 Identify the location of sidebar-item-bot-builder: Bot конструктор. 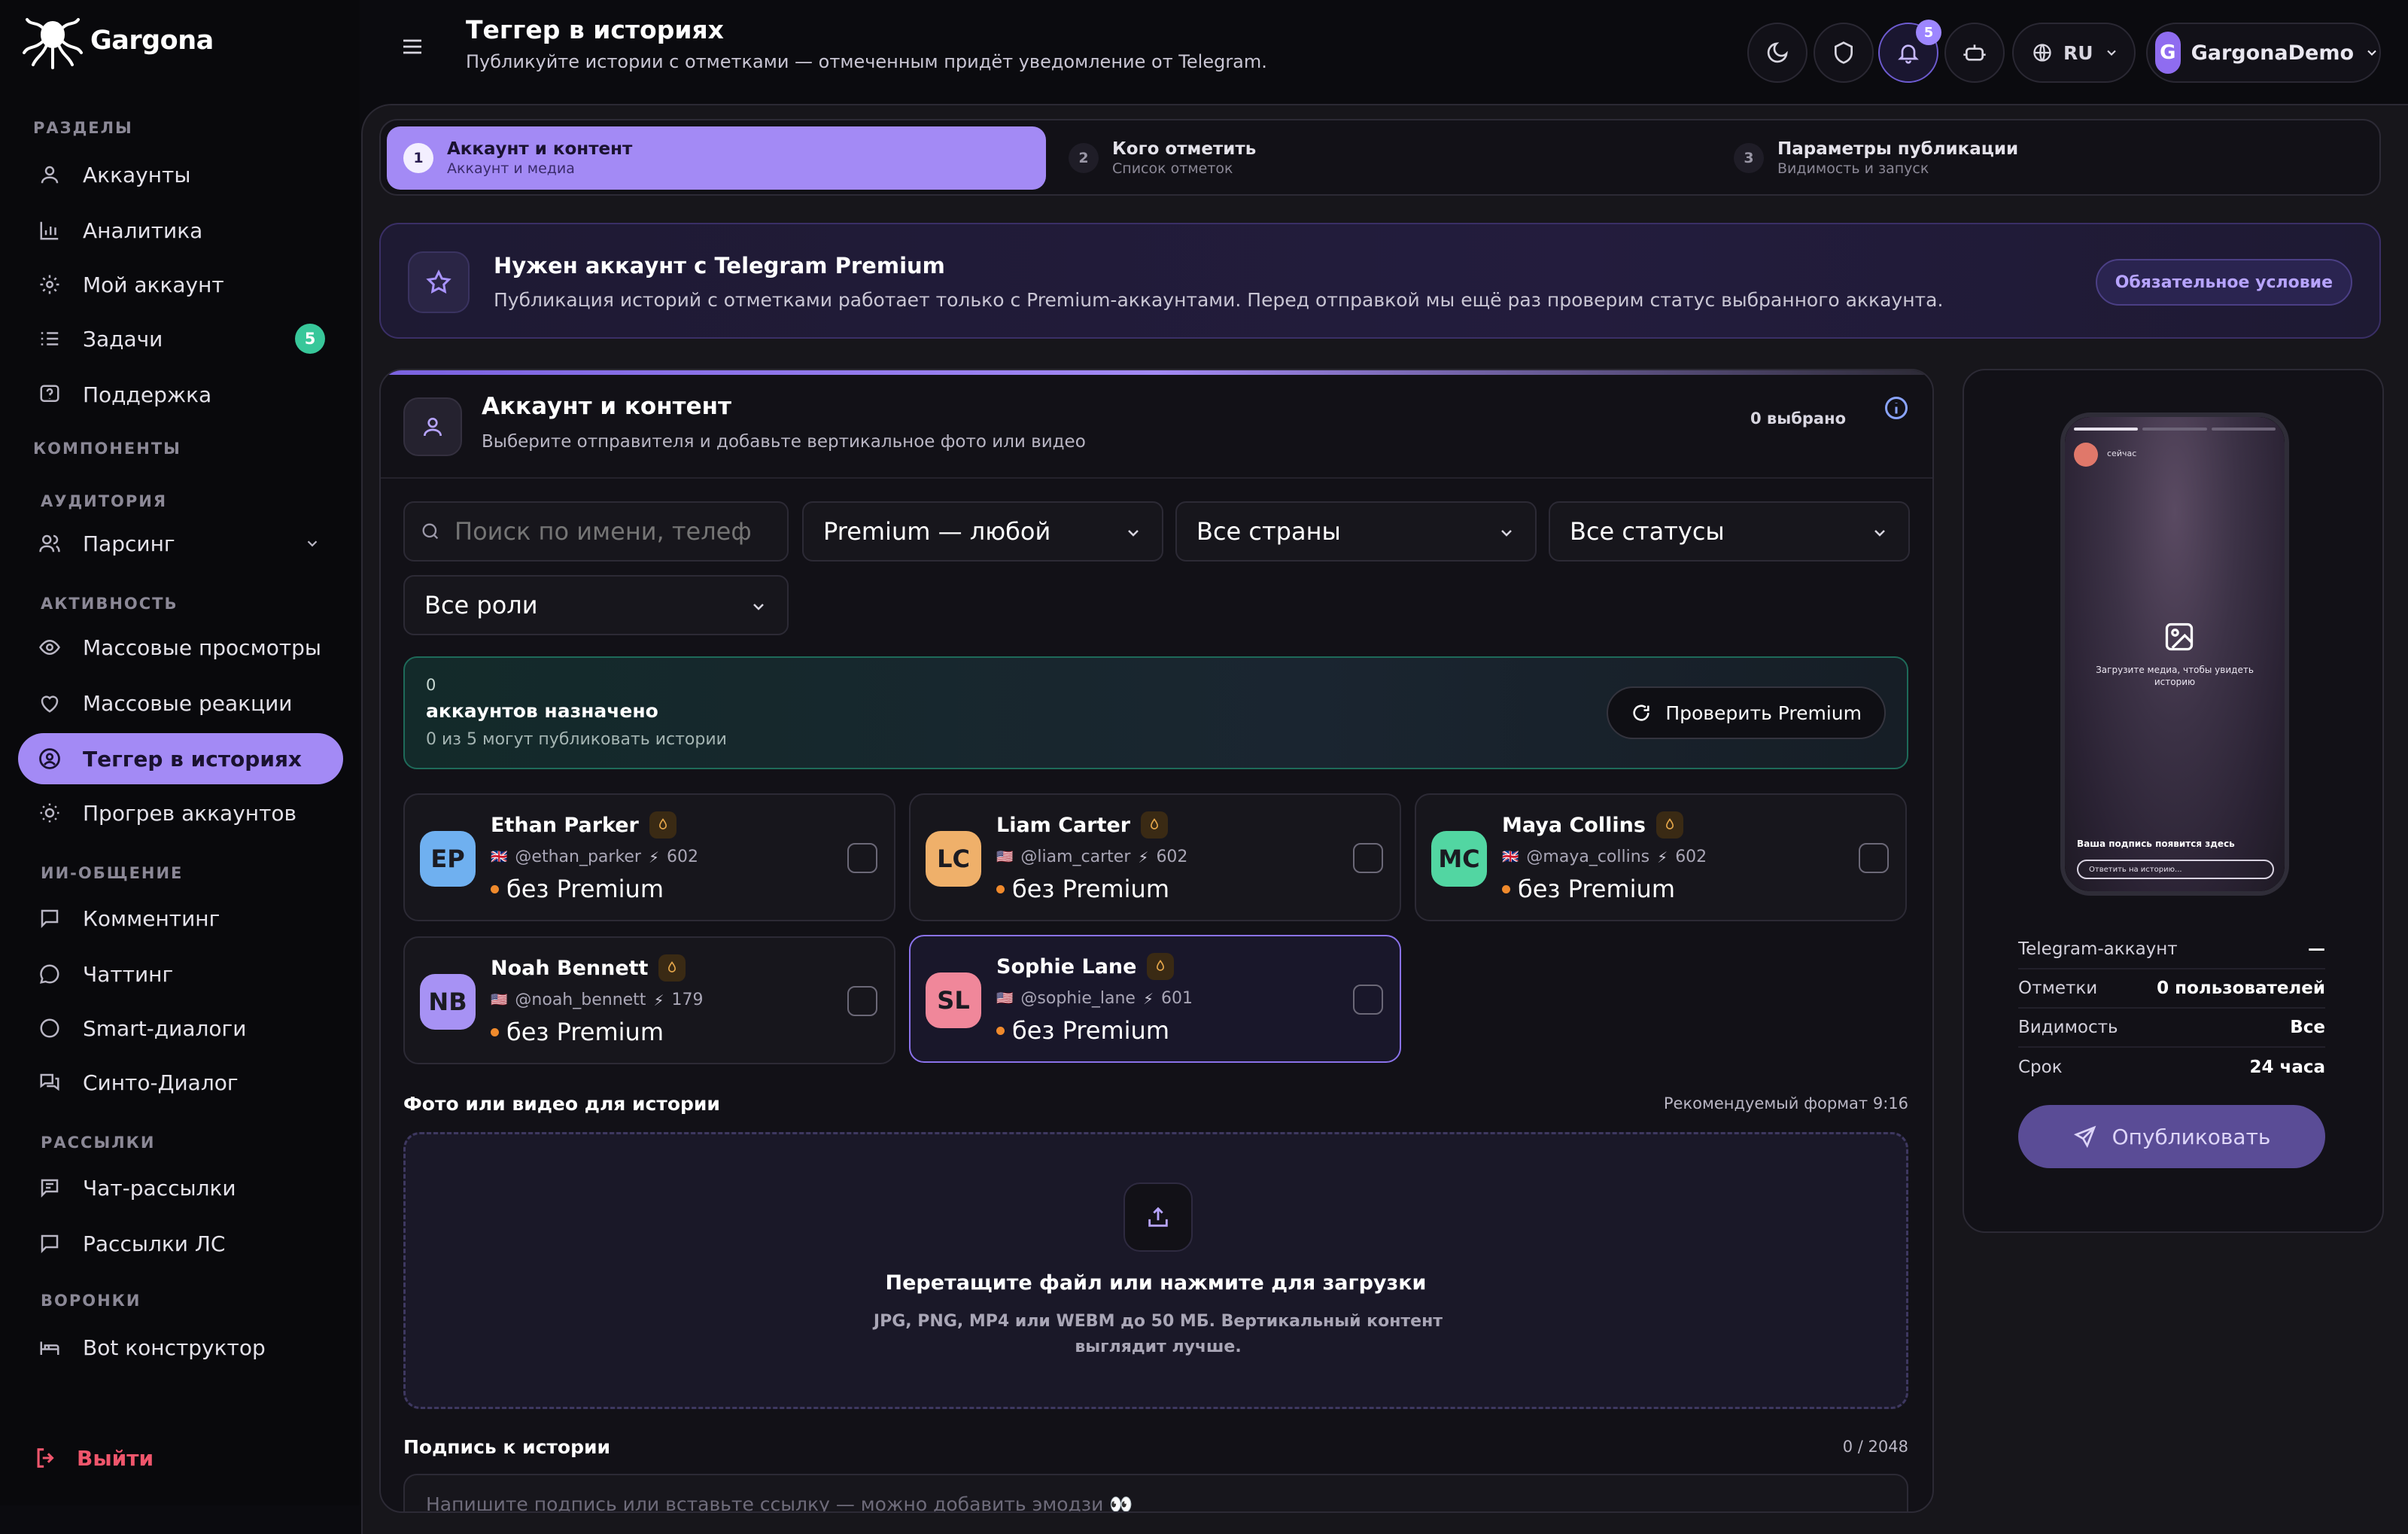
(180, 1347).